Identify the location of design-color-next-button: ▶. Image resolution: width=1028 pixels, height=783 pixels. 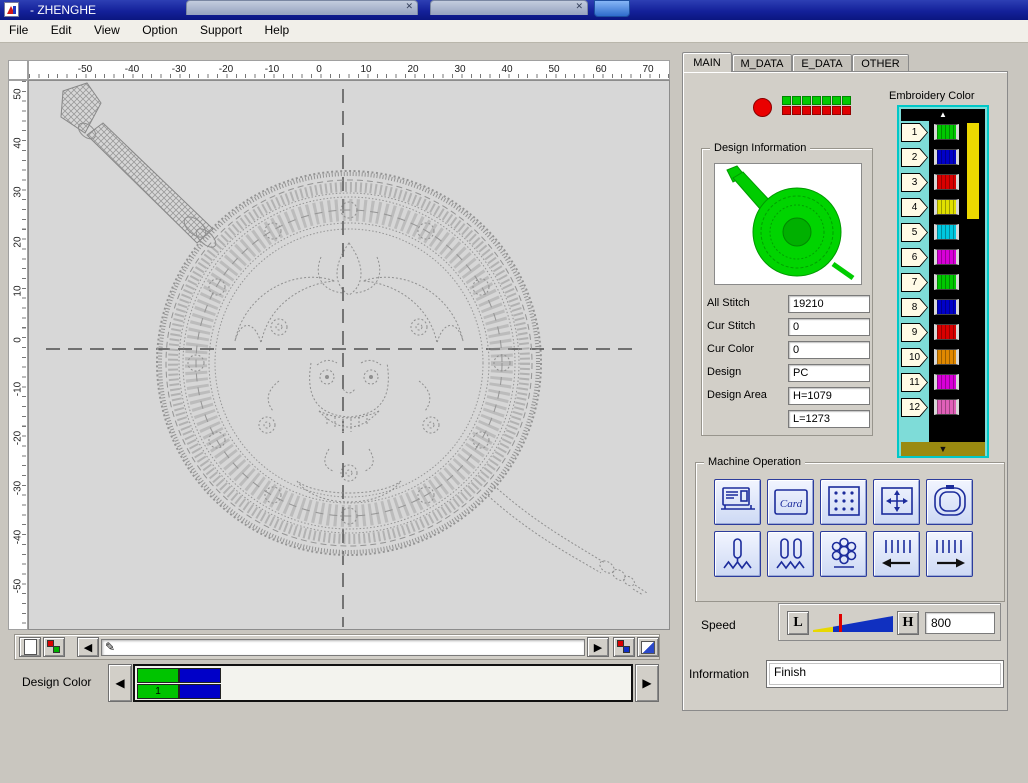
(647, 683).